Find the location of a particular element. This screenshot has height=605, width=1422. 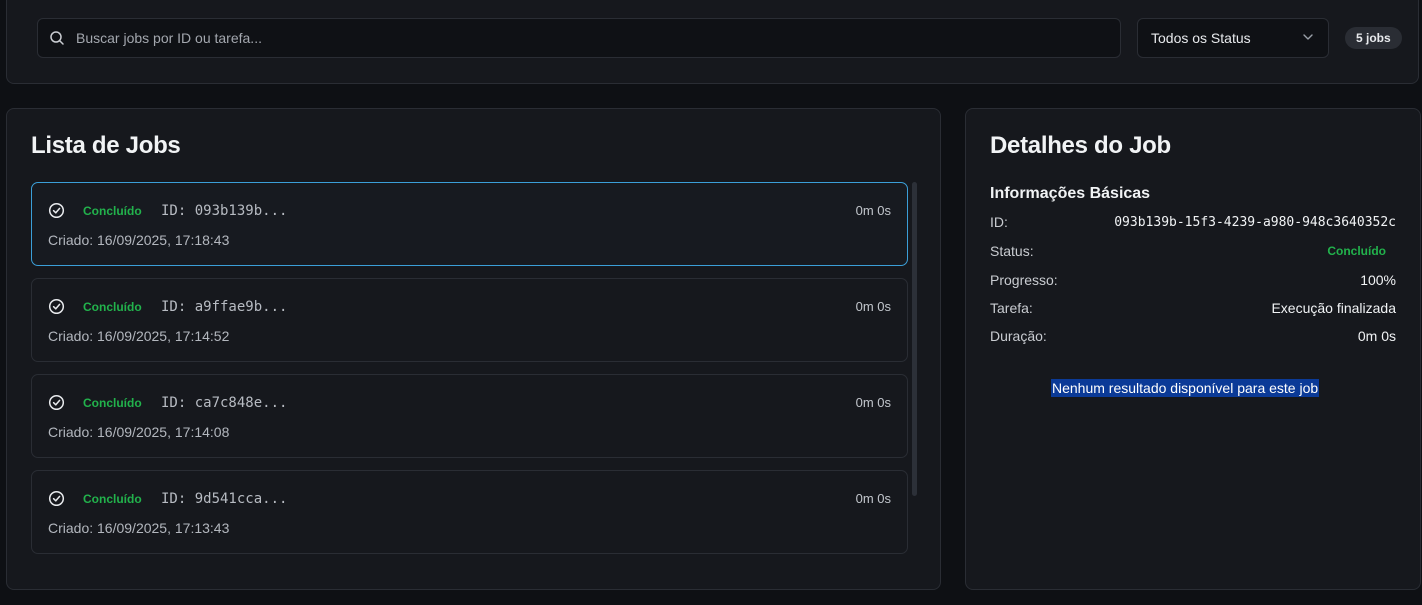

detail-row-progress: Progresso: 100% is located at coordinates (1193, 280).